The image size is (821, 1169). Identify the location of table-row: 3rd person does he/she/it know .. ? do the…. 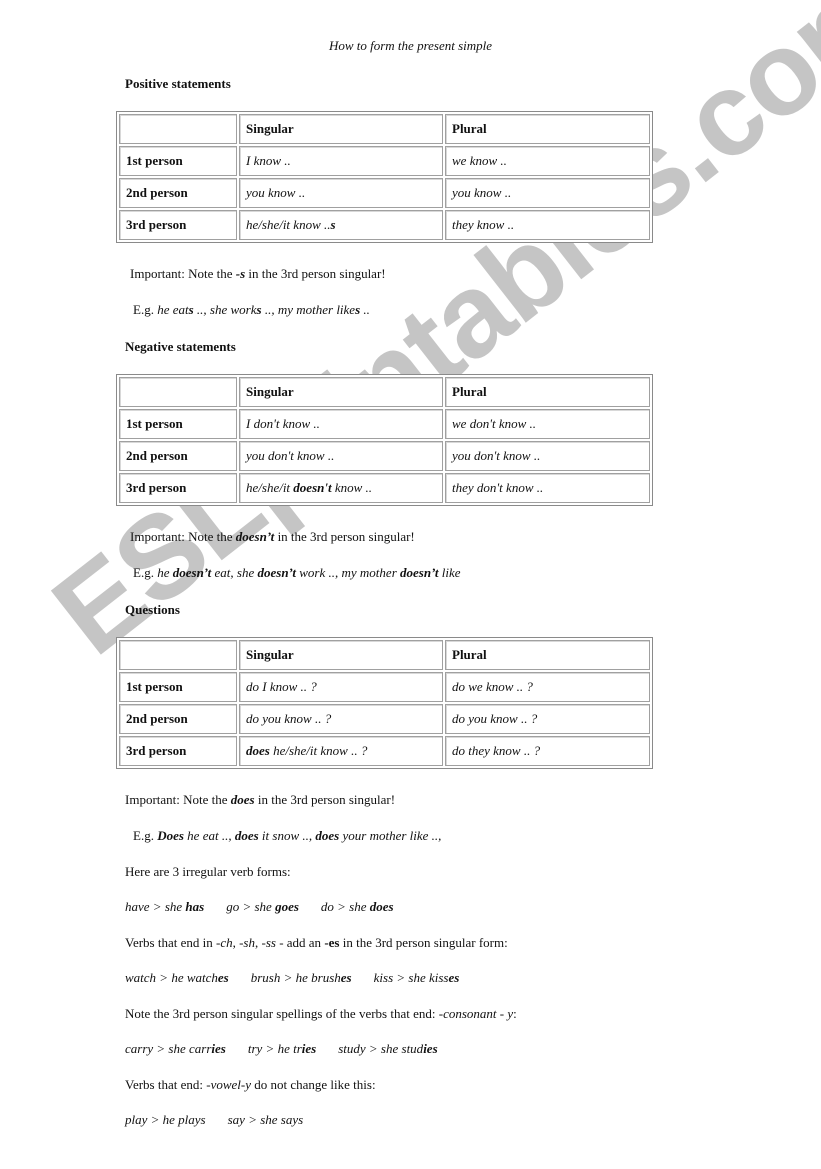
(384, 751).